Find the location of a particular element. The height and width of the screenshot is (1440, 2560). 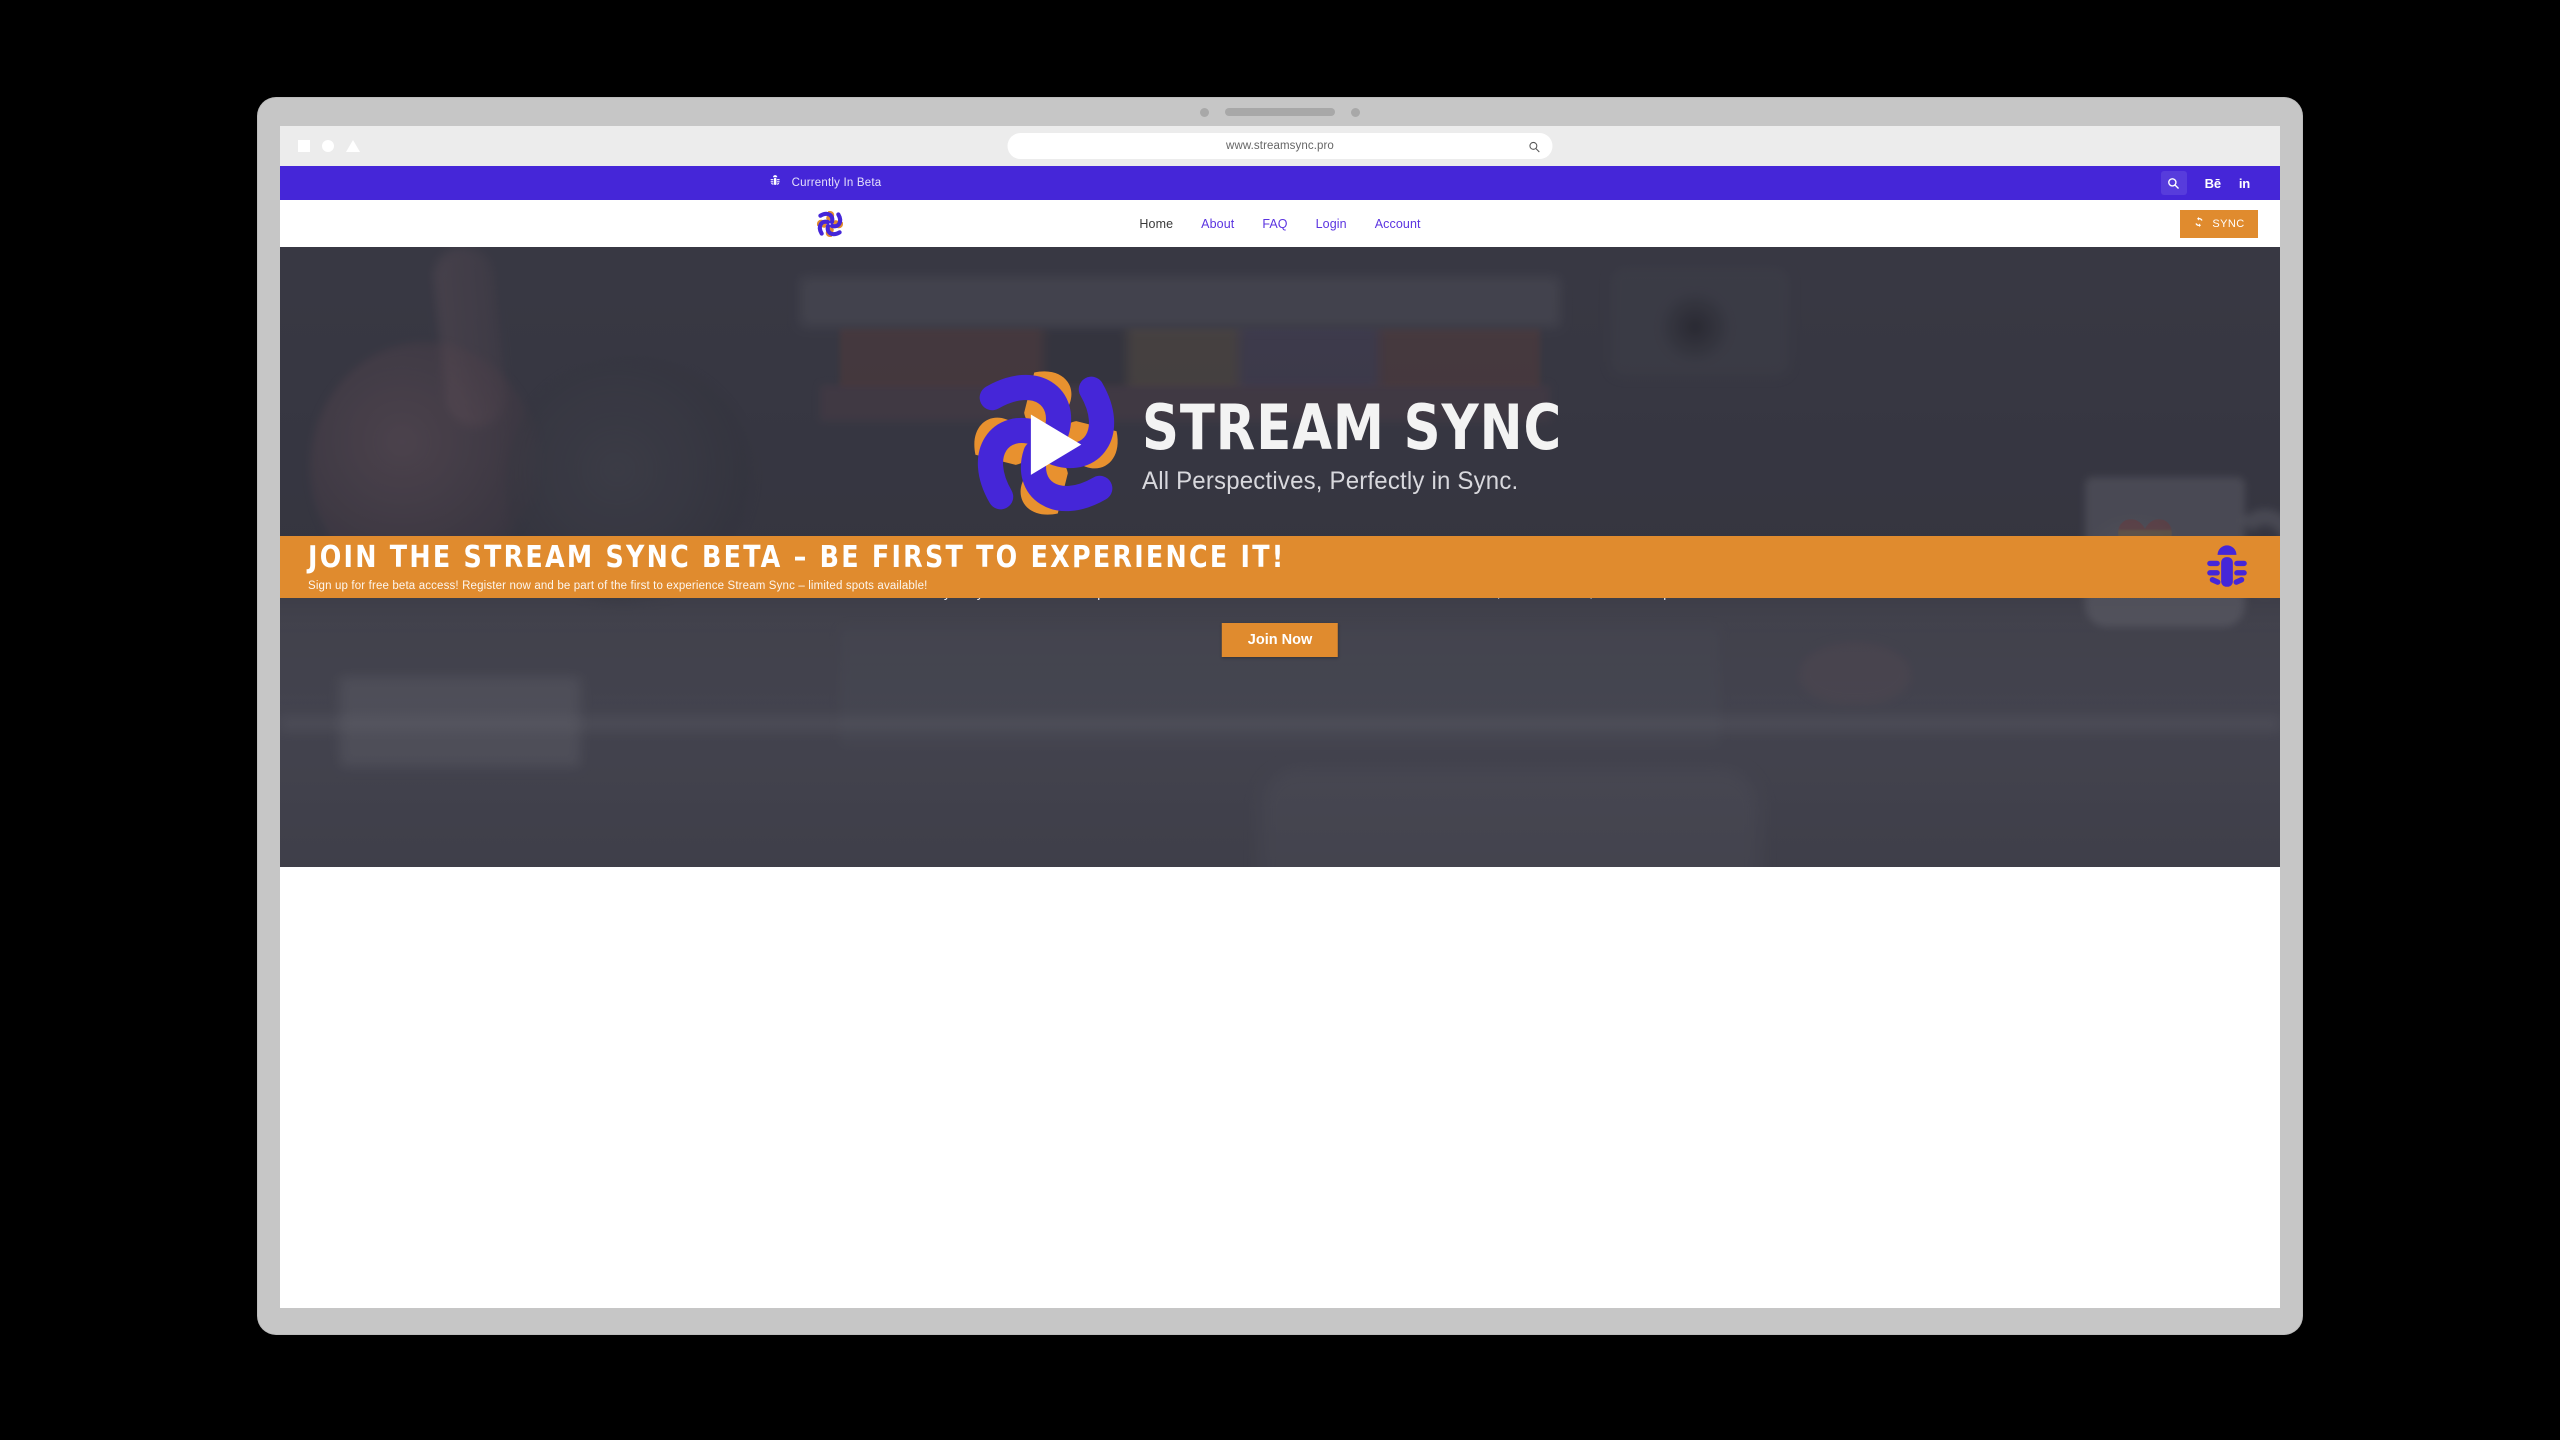

nav-item-home: Home is located at coordinates (1156, 224).